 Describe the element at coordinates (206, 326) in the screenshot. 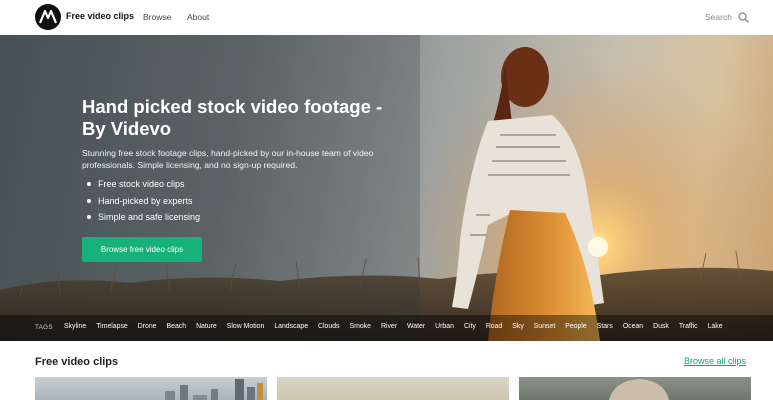

I see `tag-link: Nature` at that location.